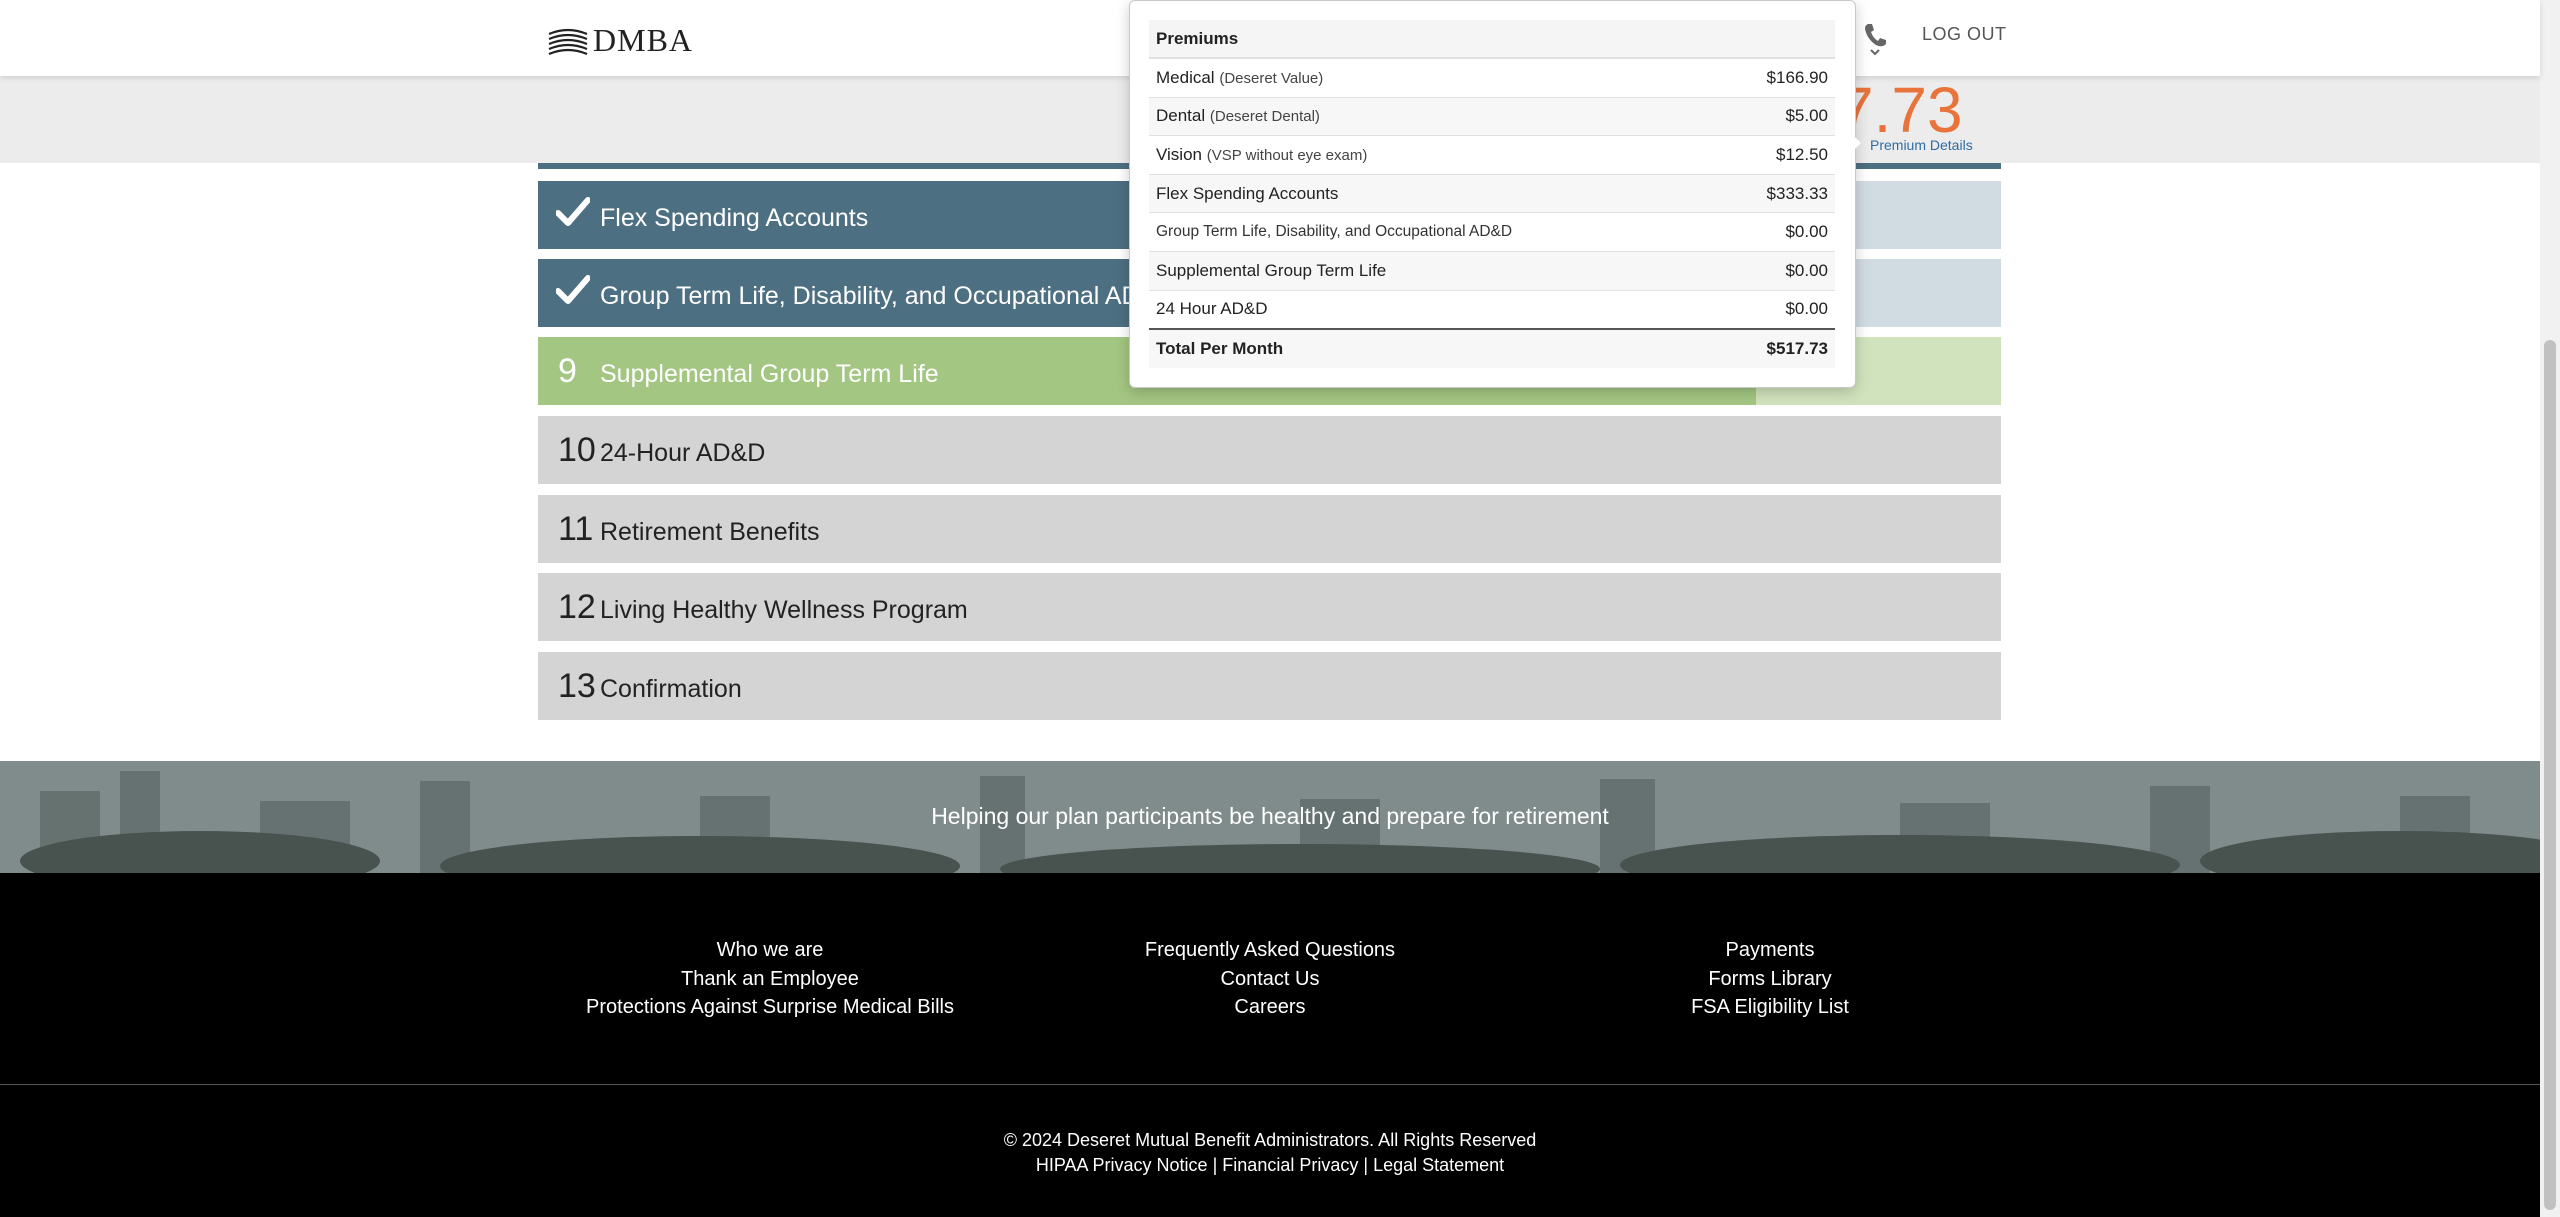 Image resolution: width=2560 pixels, height=1217 pixels. Describe the element at coordinates (1271, 78) in the screenshot. I see `premium-plan: (Deseret Value)` at that location.